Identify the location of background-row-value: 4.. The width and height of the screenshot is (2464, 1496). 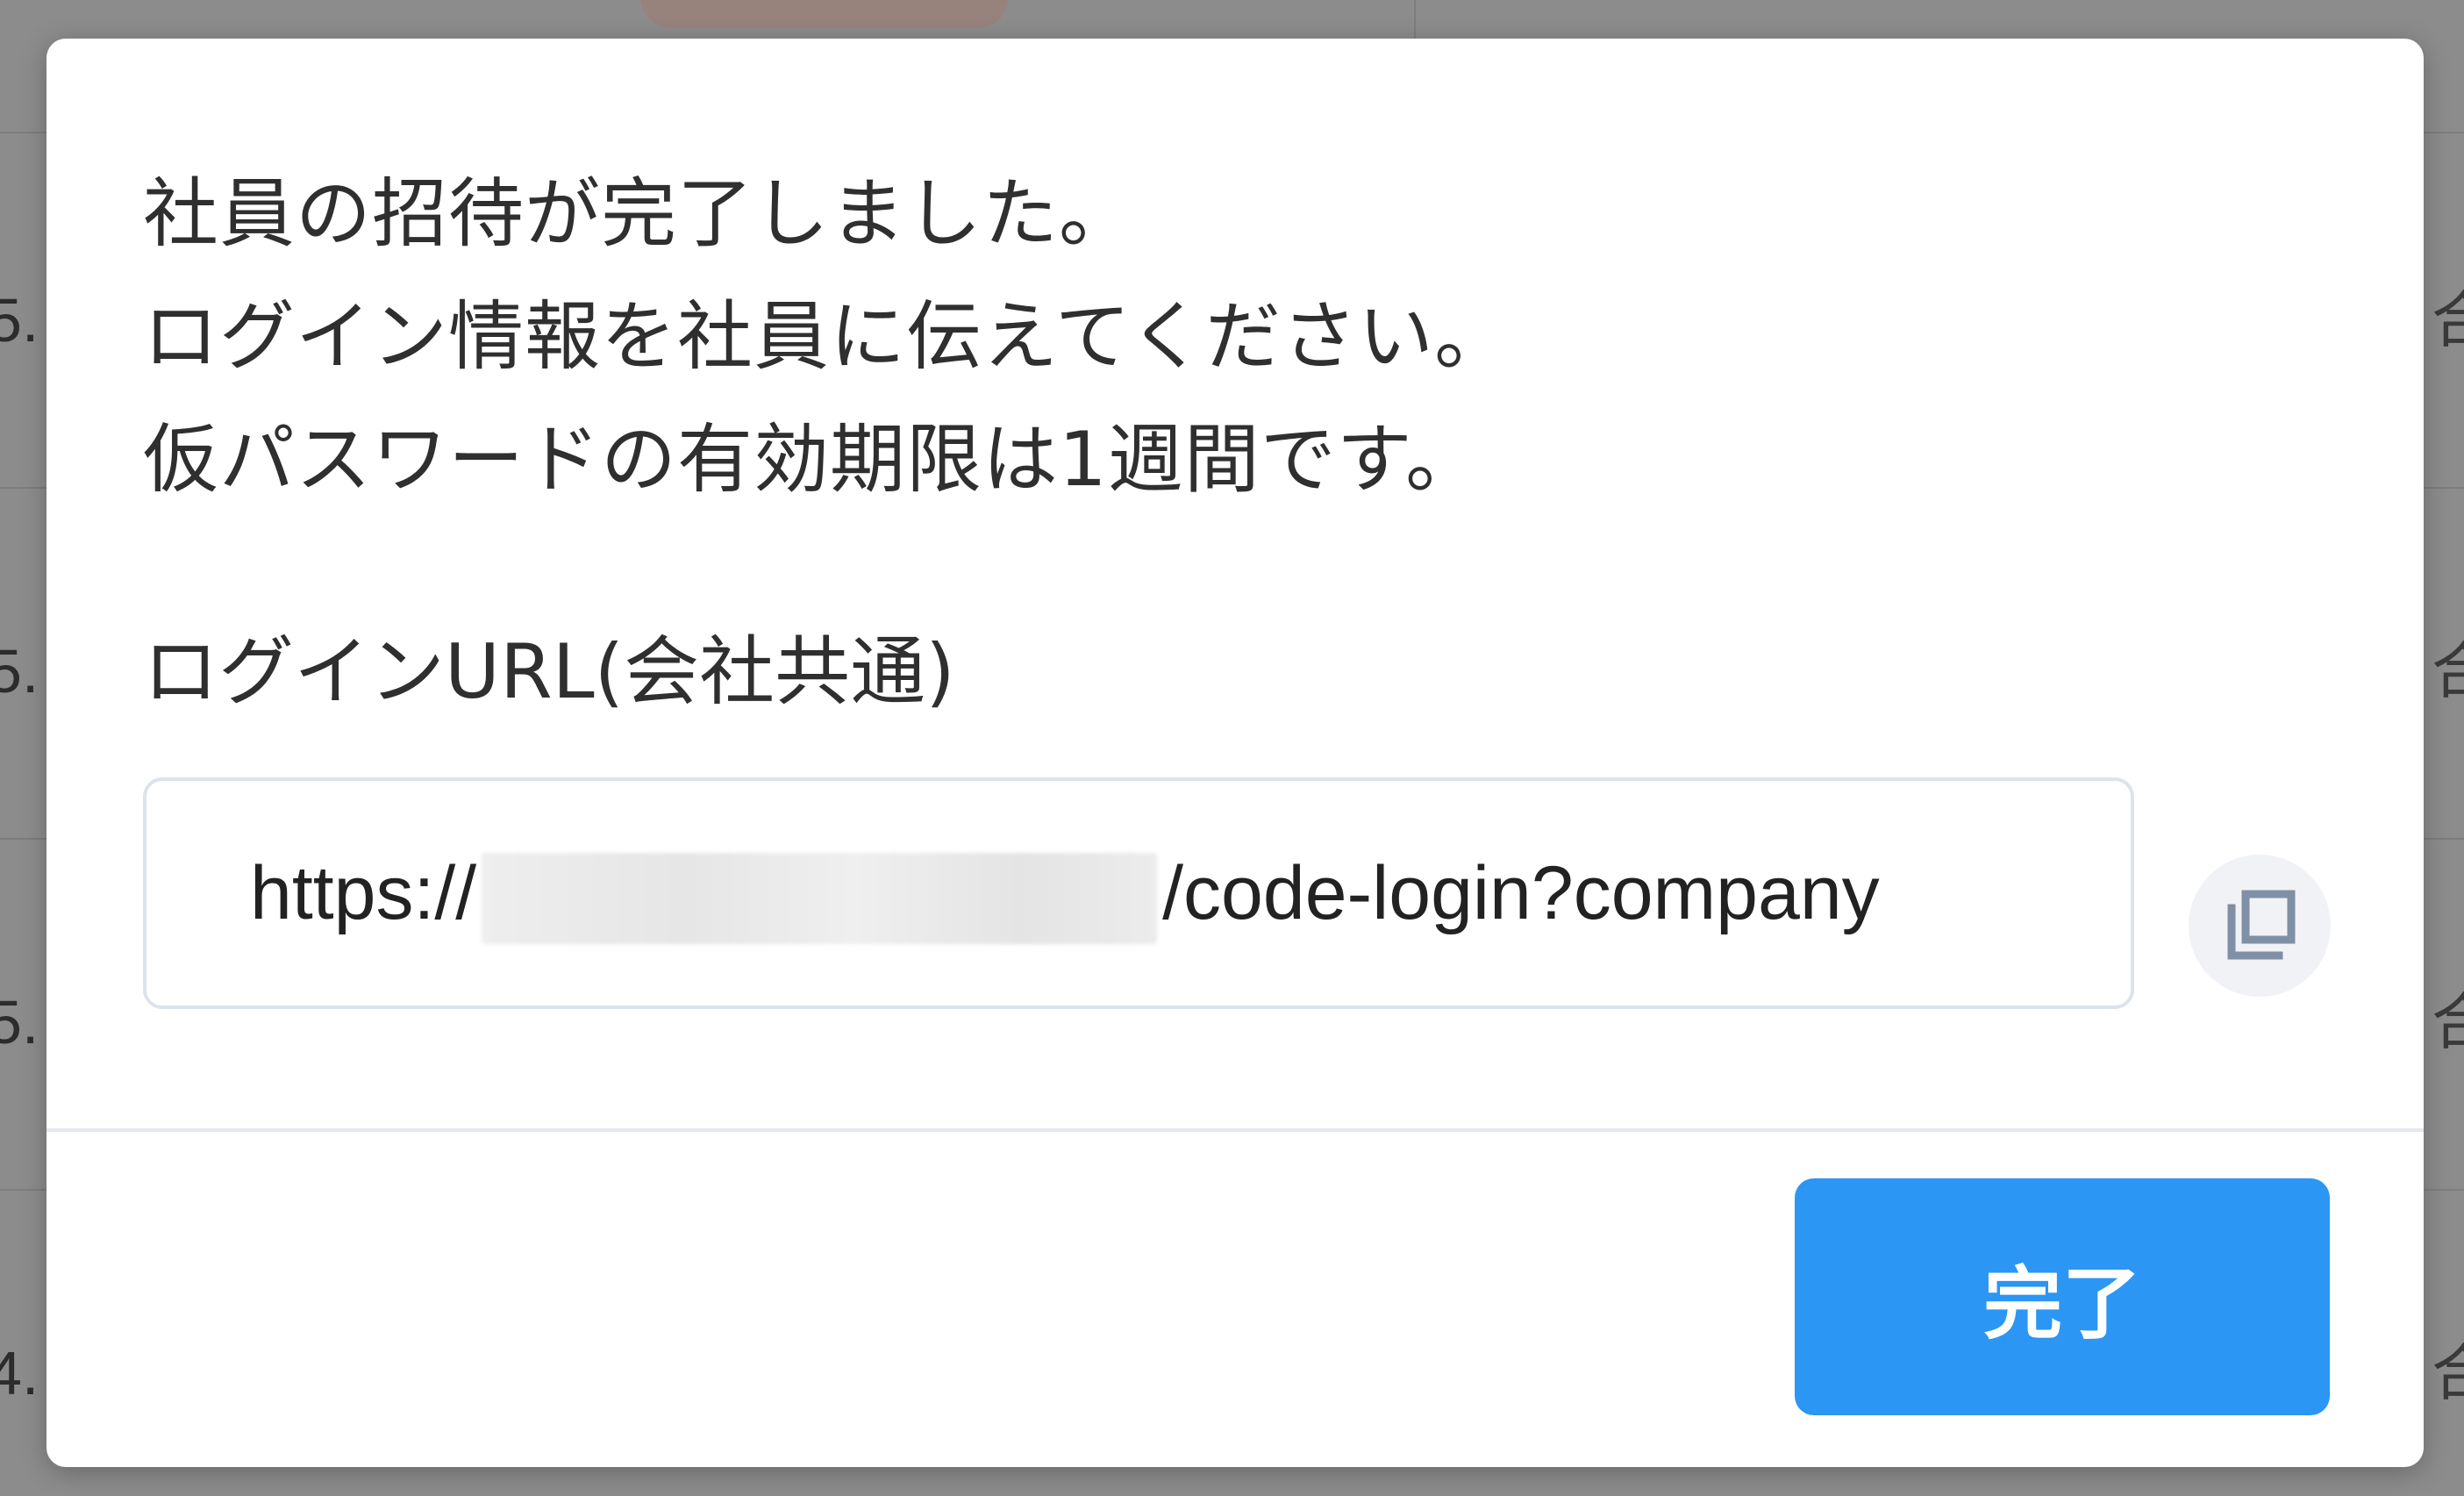
(20, 1373).